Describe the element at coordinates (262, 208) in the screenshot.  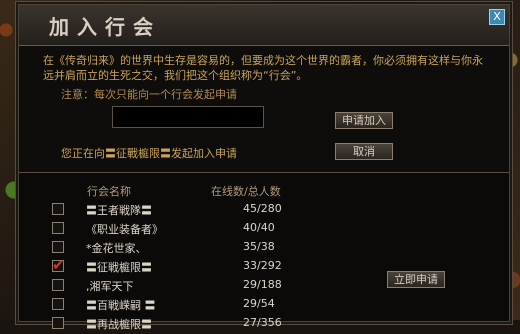
I see `guild-member-count: 45/280` at that location.